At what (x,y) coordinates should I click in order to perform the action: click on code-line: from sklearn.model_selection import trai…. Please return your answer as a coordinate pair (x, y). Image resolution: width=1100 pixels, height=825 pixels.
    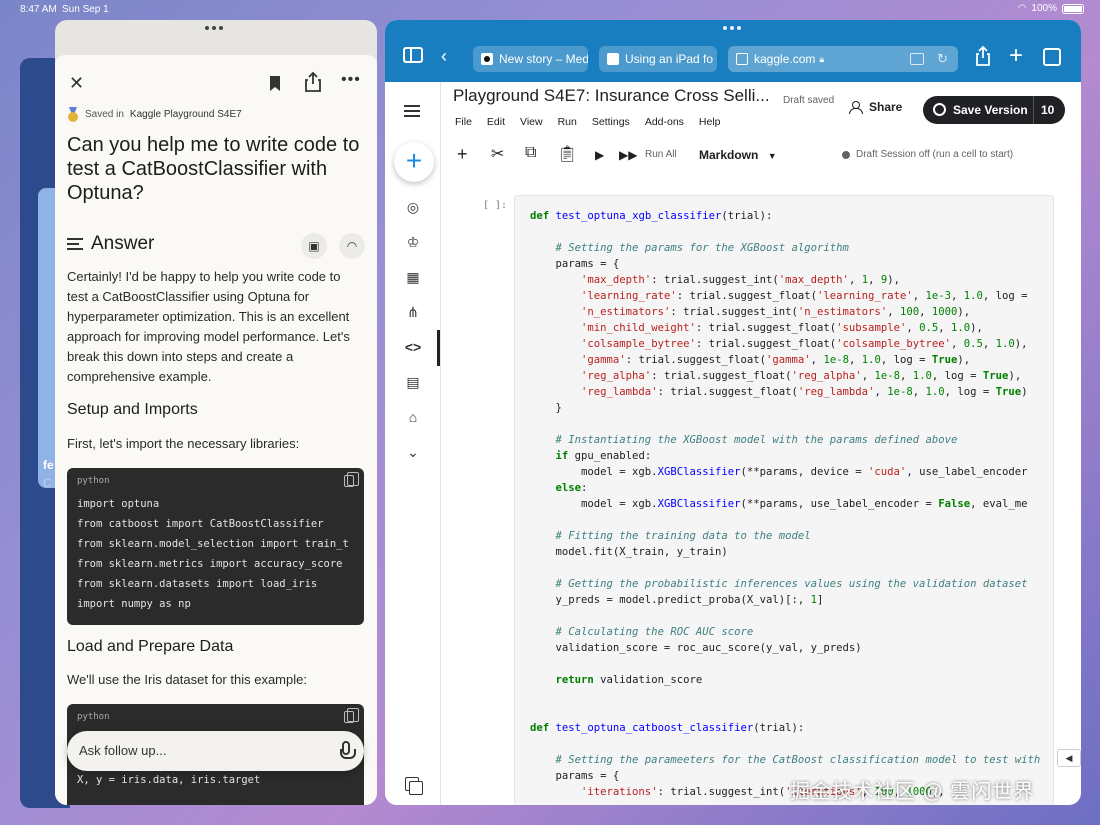
    Looking at the image, I should click on (213, 544).